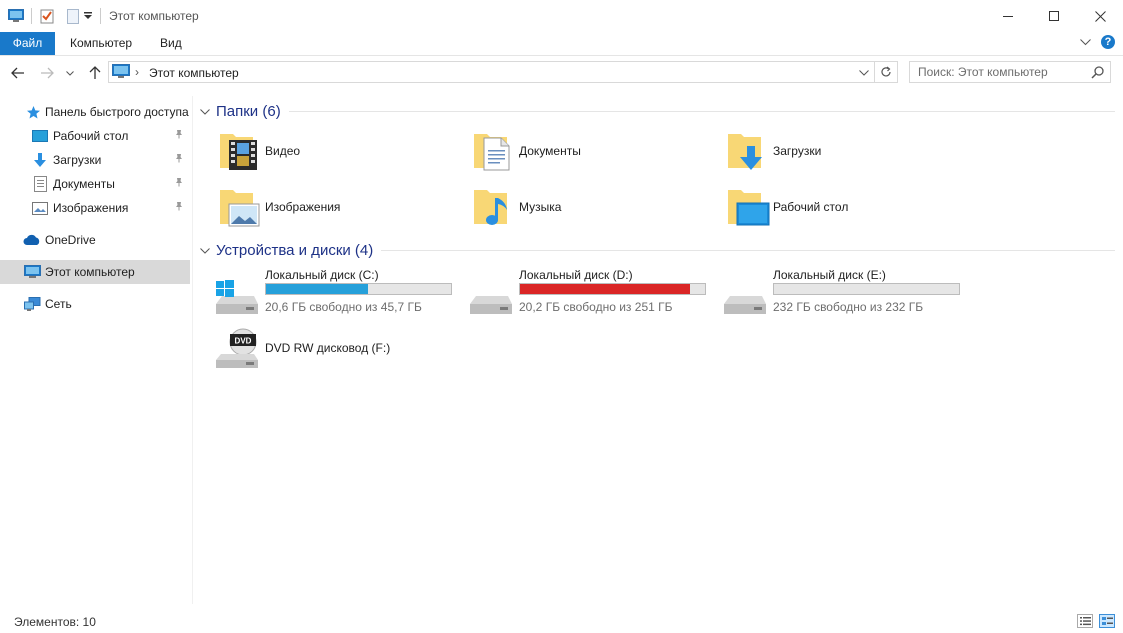  I want to click on folder-label: Документы, so click(550, 151).